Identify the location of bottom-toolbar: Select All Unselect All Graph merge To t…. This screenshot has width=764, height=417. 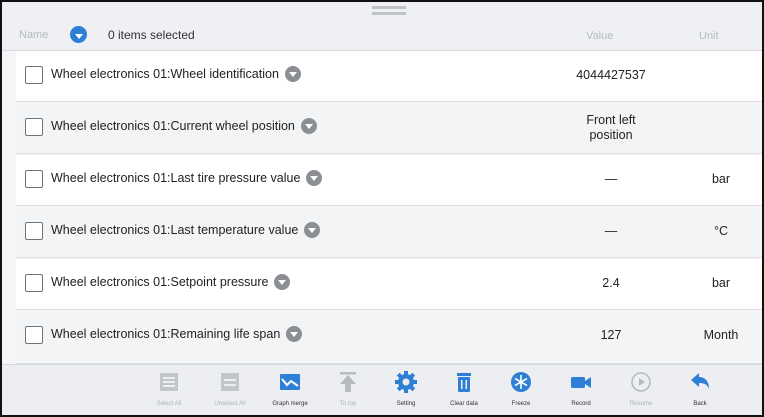
(382, 389).